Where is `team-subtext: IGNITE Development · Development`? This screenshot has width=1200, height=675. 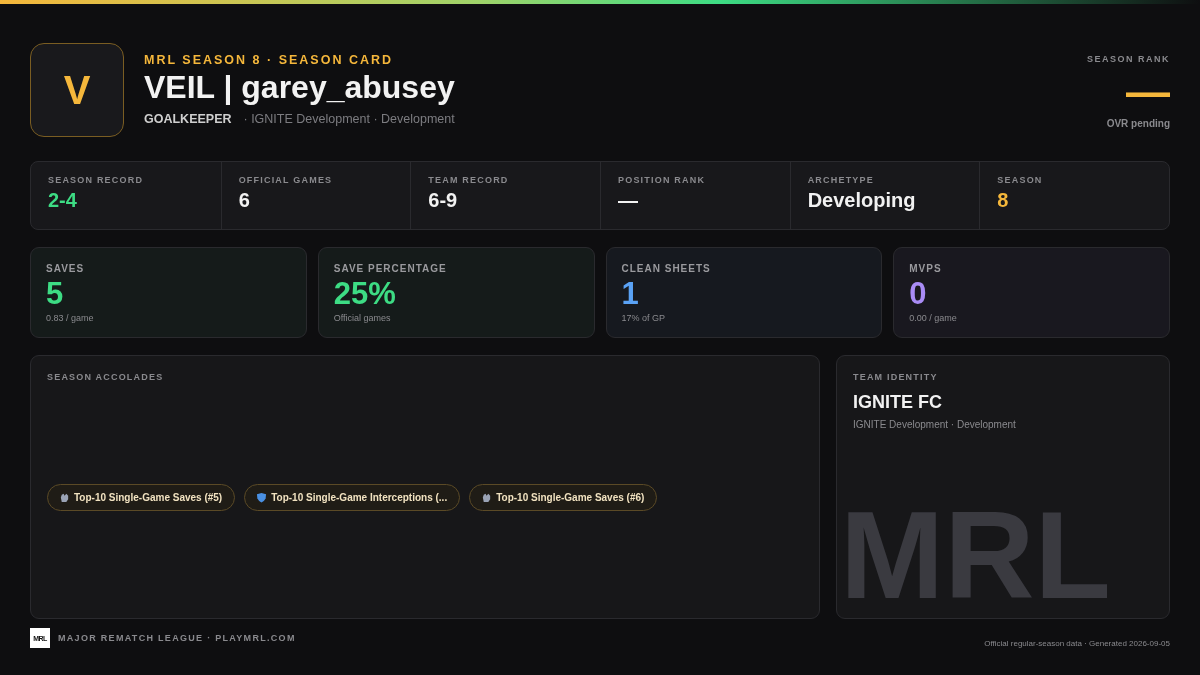
team-subtext: IGNITE Development · Development is located at coordinates (935, 424).